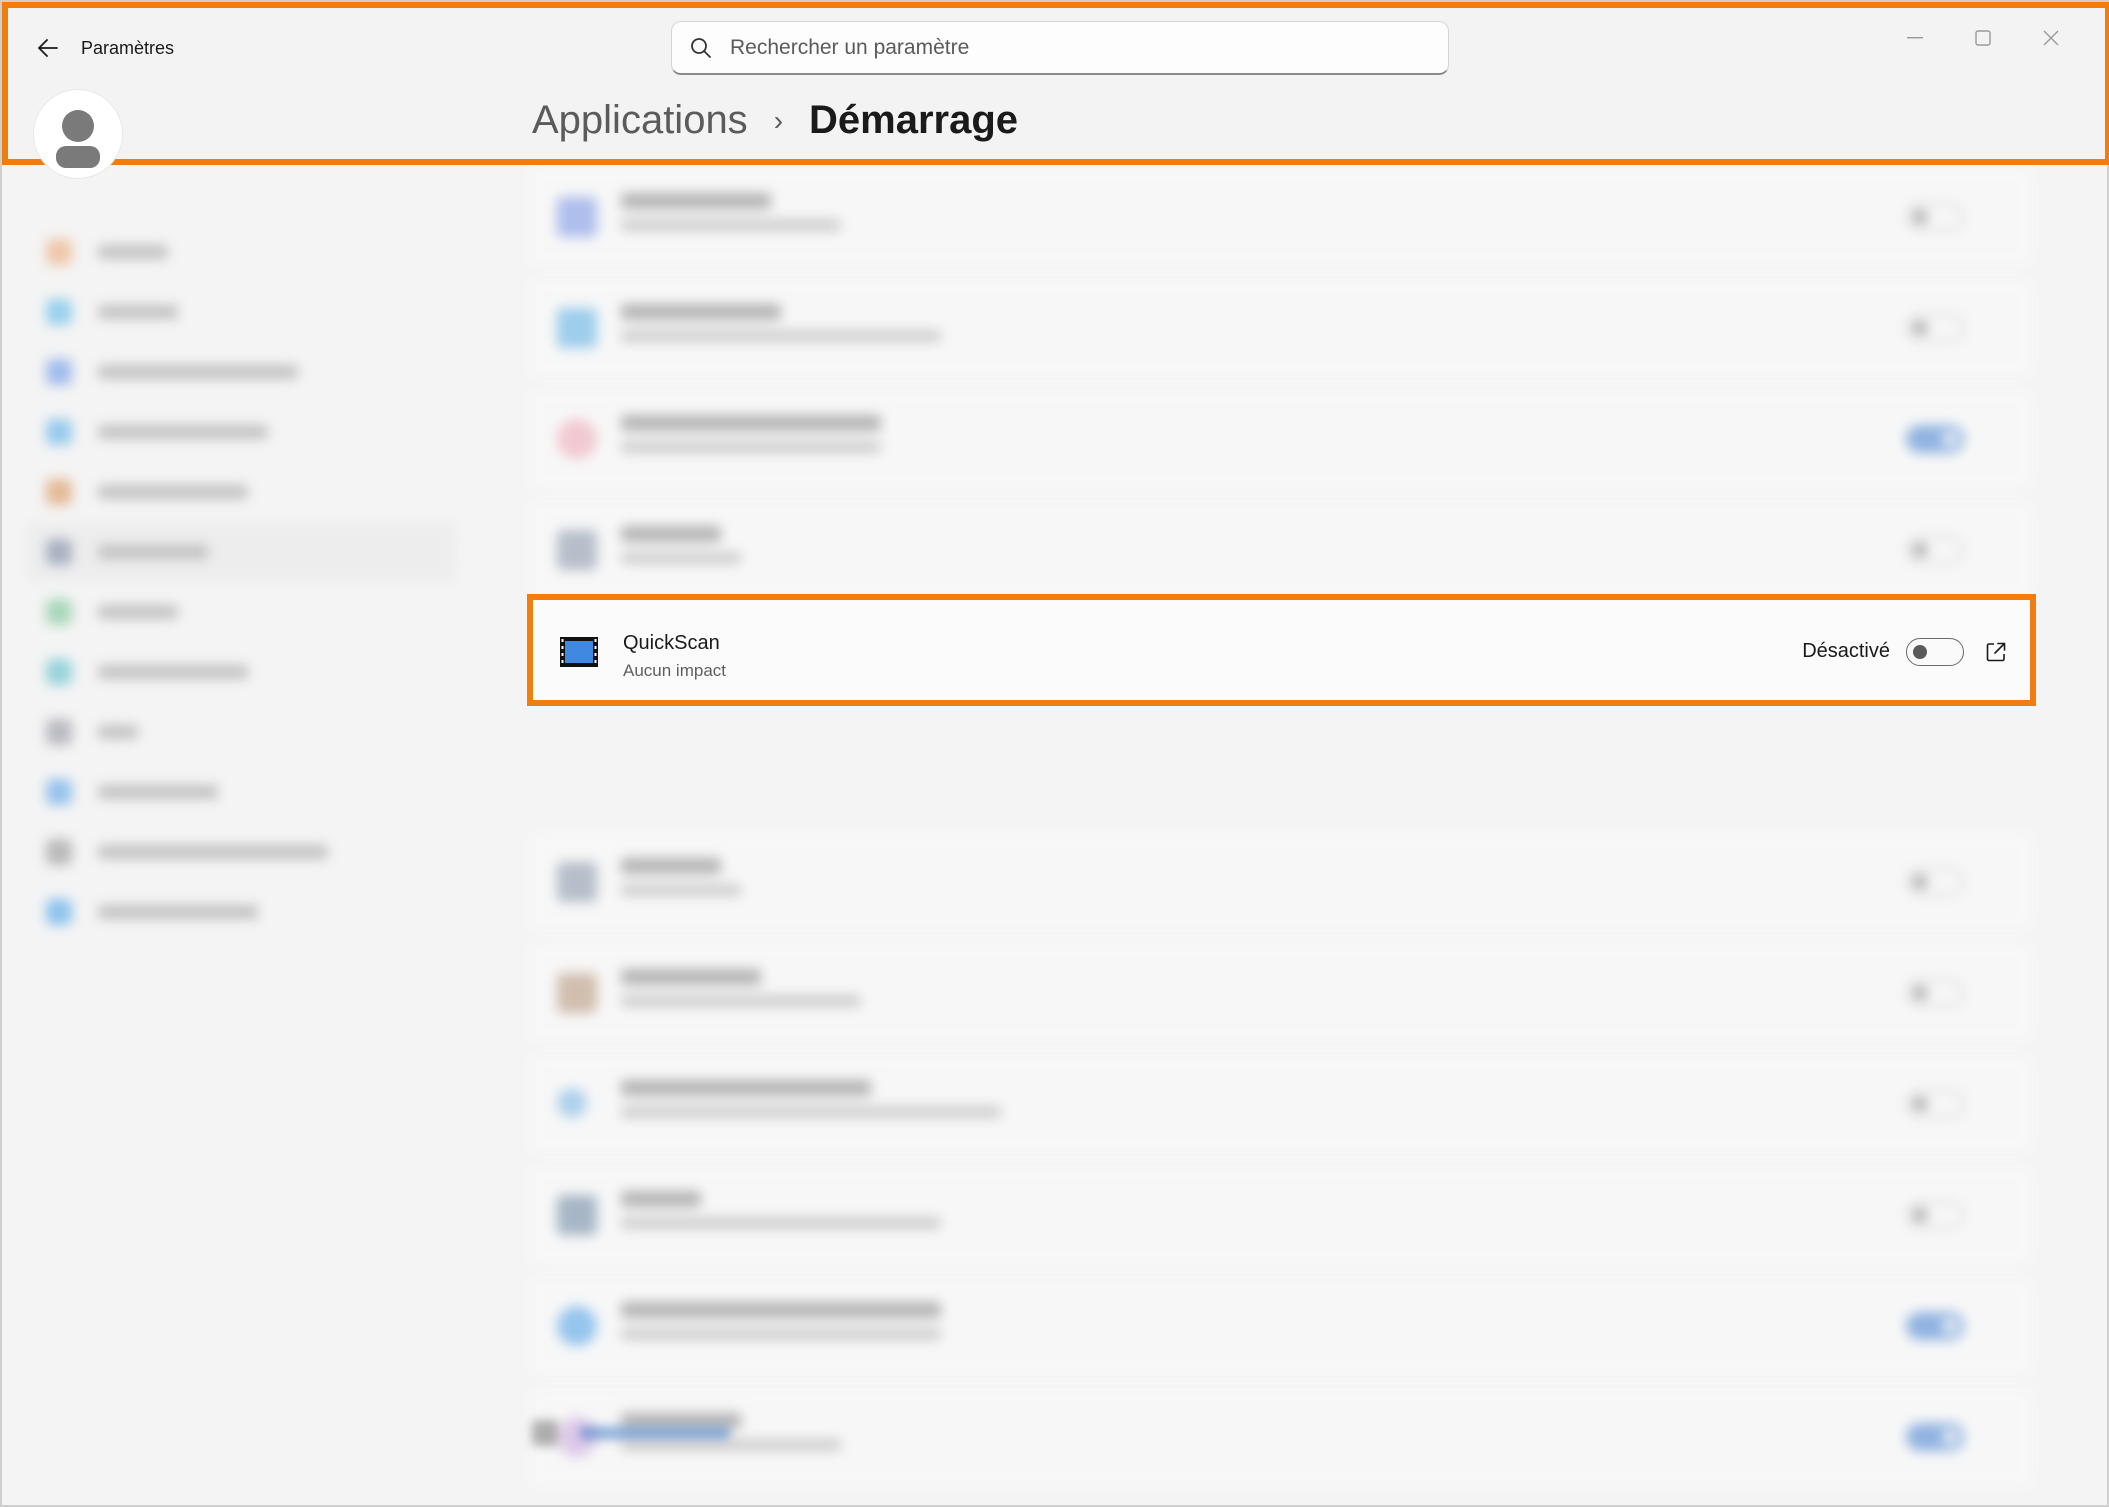 The image size is (2109, 1507). I want to click on minimize-button, so click(1915, 38).